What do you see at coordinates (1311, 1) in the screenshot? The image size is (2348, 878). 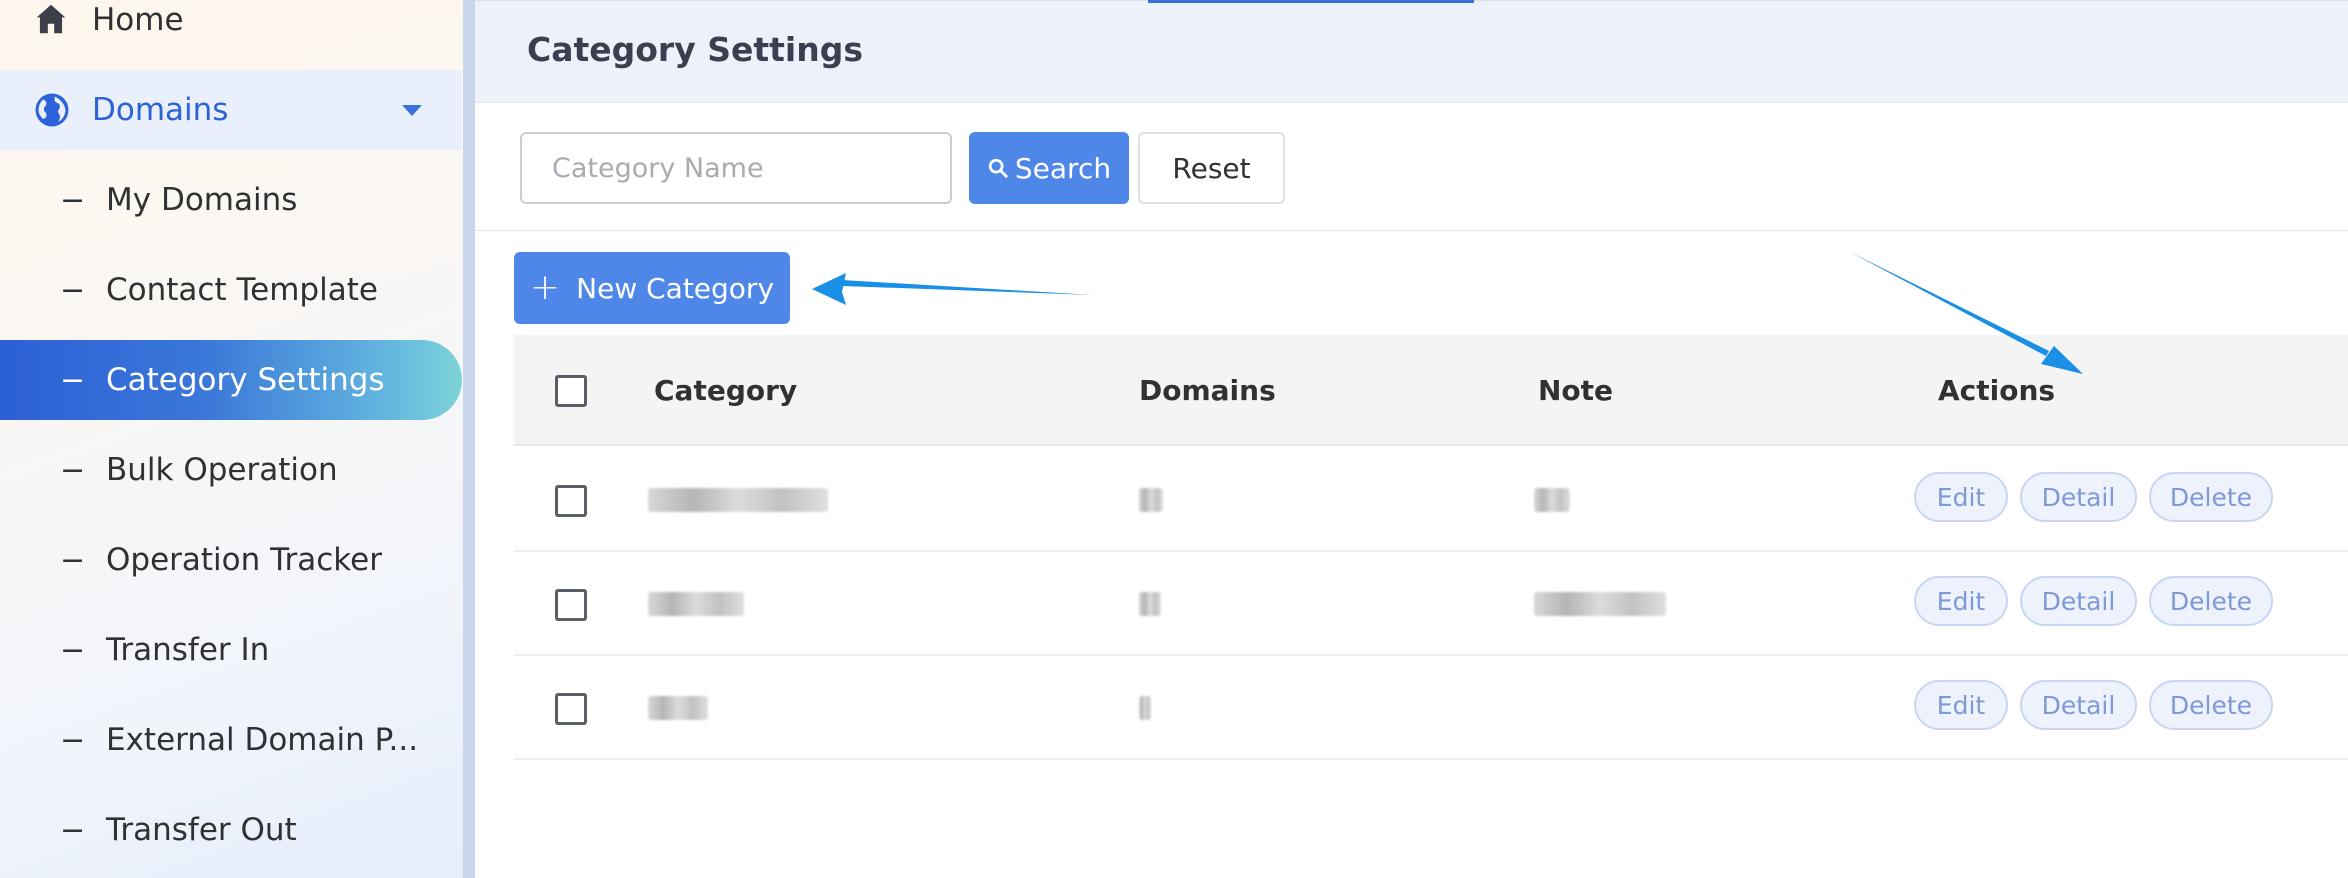 I see `active-tab-indicator` at bounding box center [1311, 1].